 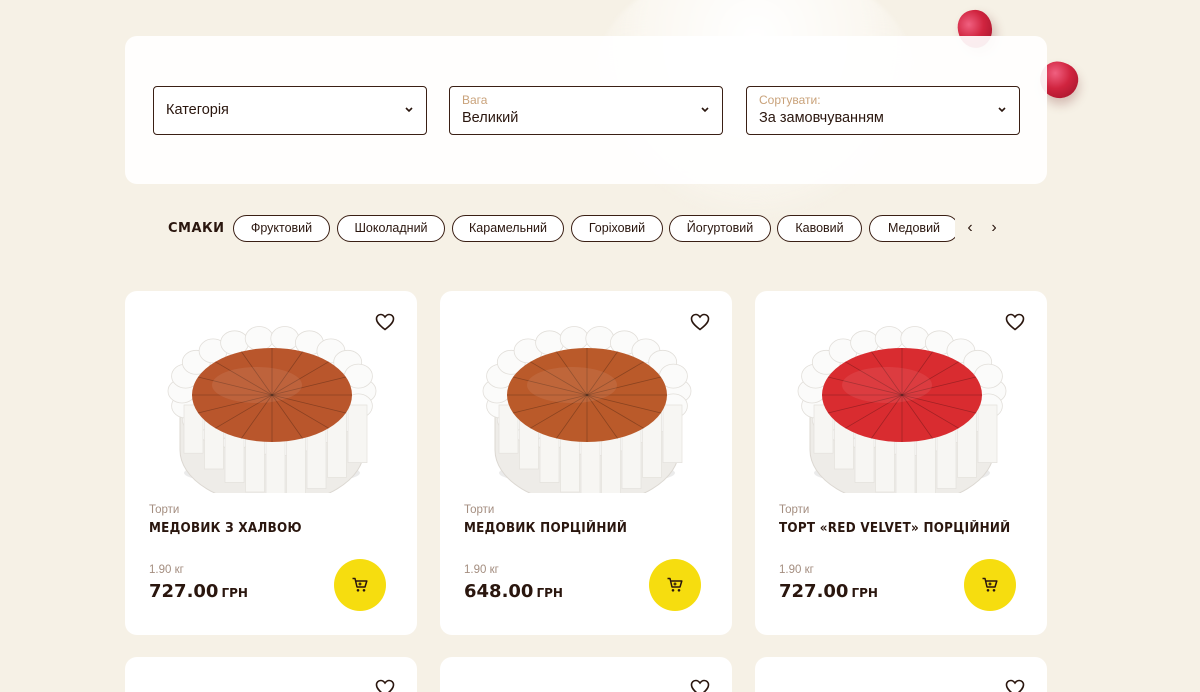 What do you see at coordinates (196, 228) in the screenshot?
I see `flavors-title: СМАКИ` at bounding box center [196, 228].